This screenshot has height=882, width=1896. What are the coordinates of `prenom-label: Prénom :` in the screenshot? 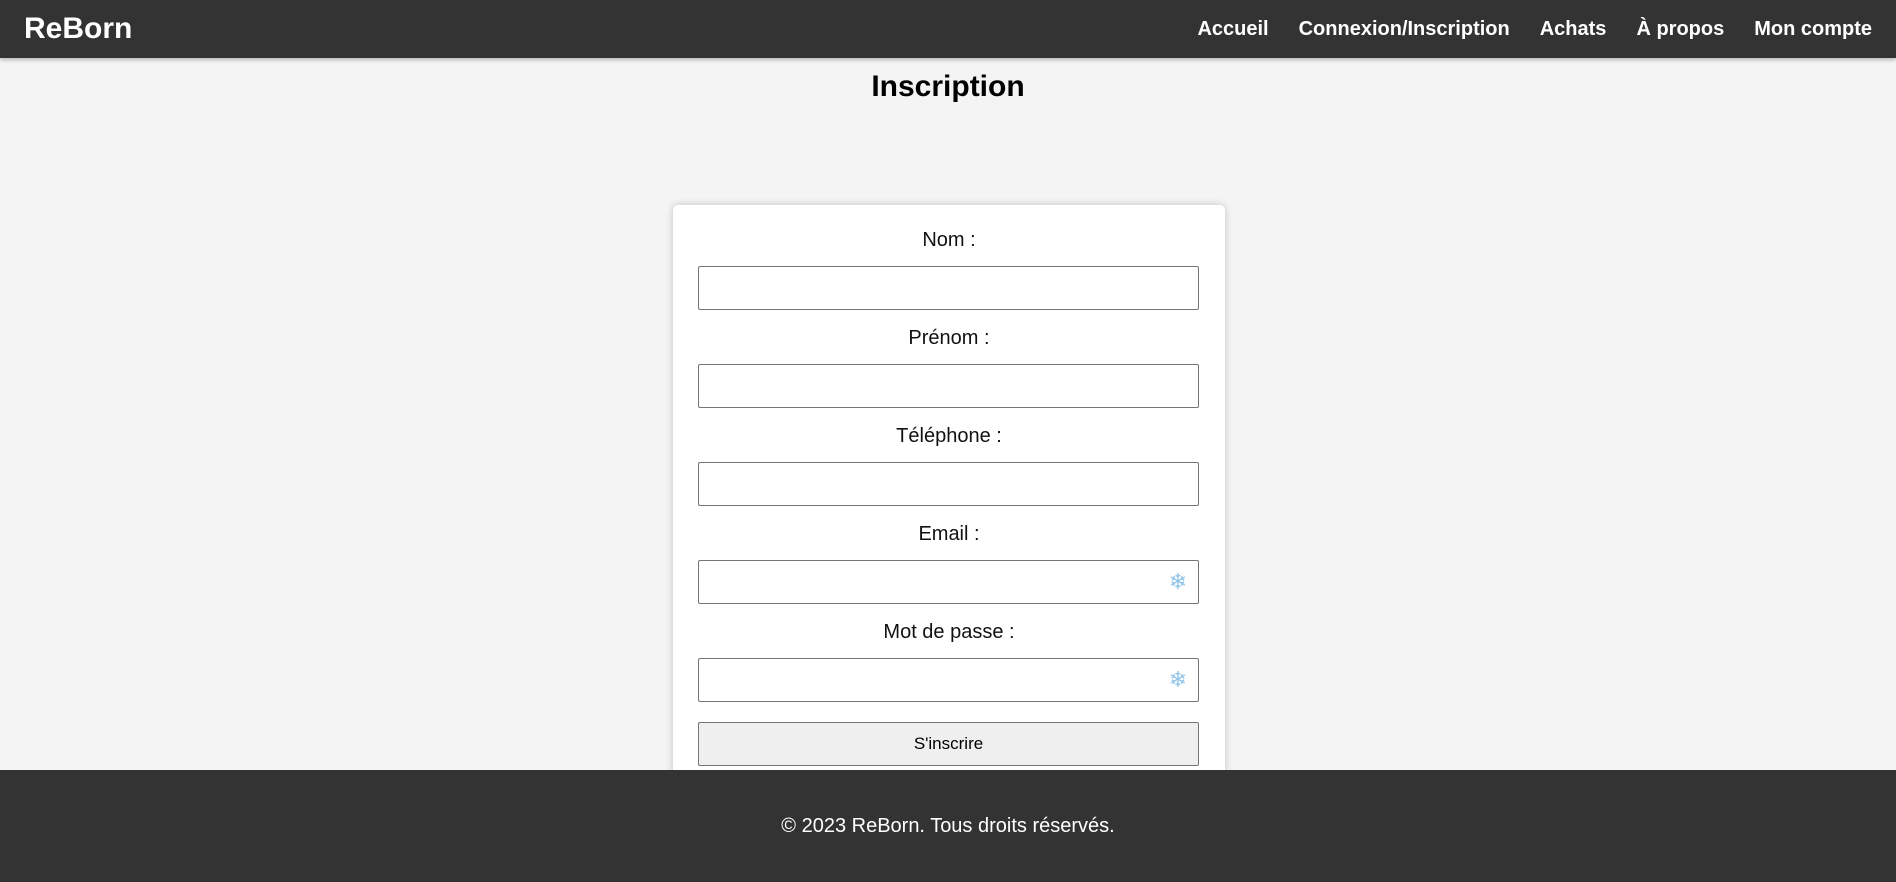 It's located at (949, 338).